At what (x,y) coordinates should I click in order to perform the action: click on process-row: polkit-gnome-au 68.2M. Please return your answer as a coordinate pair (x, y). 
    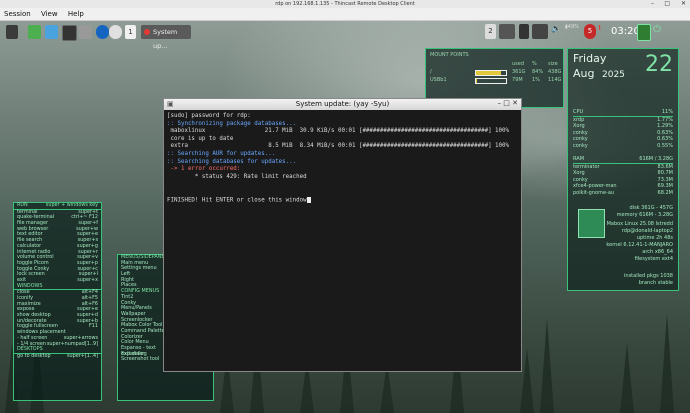
    Looking at the image, I should click on (623, 192).